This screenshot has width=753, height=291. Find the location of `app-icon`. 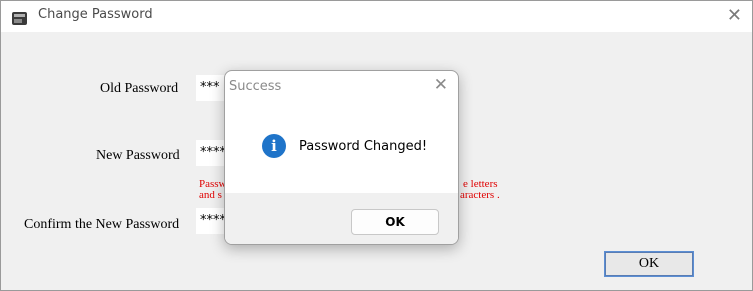

app-icon is located at coordinates (19, 18).